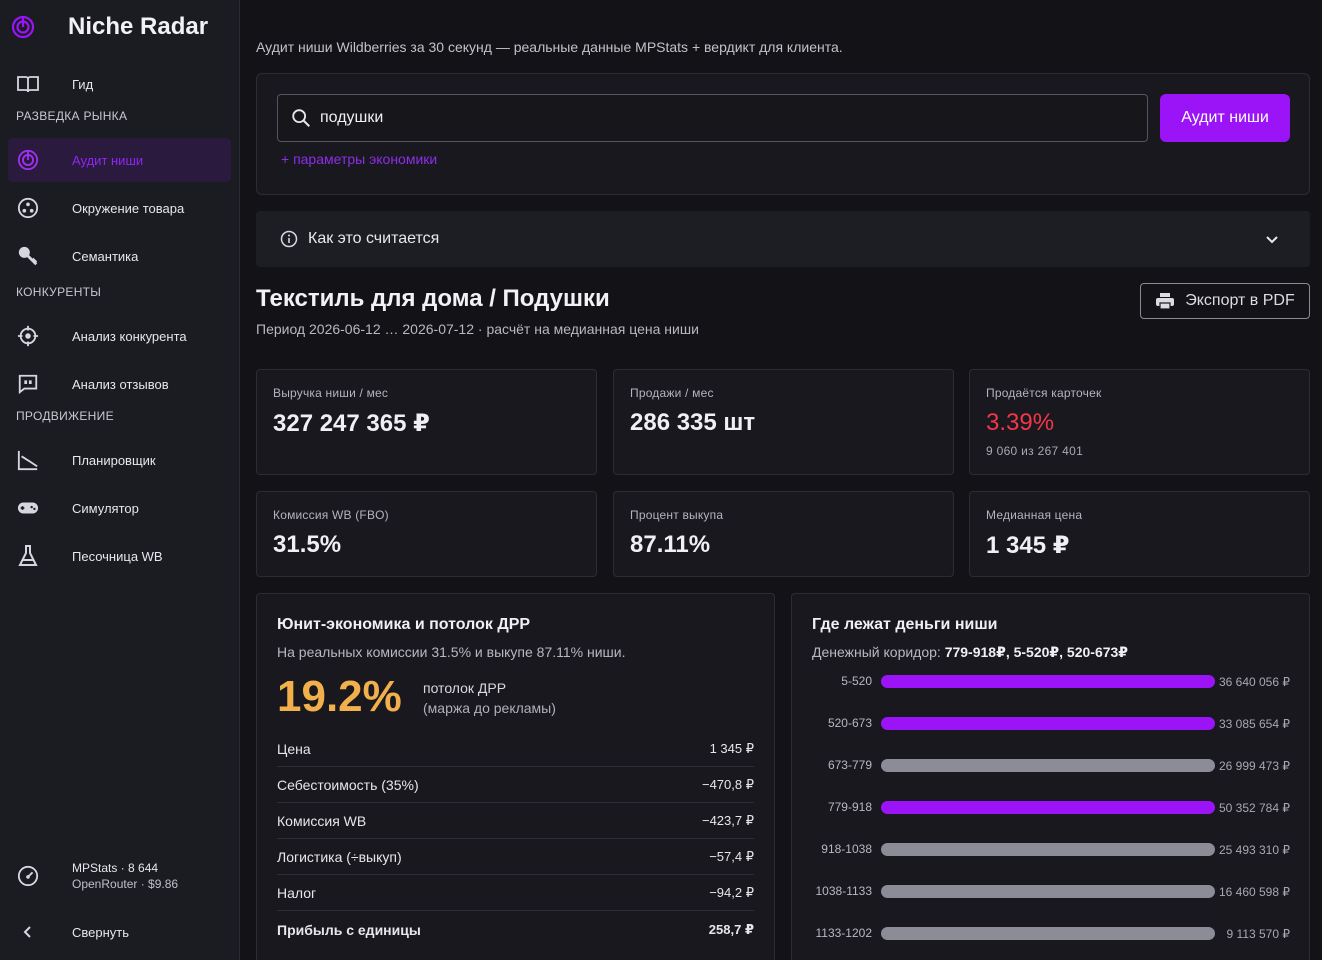 This screenshot has width=1322, height=960. I want to click on row-label: Цена, so click(294, 748).